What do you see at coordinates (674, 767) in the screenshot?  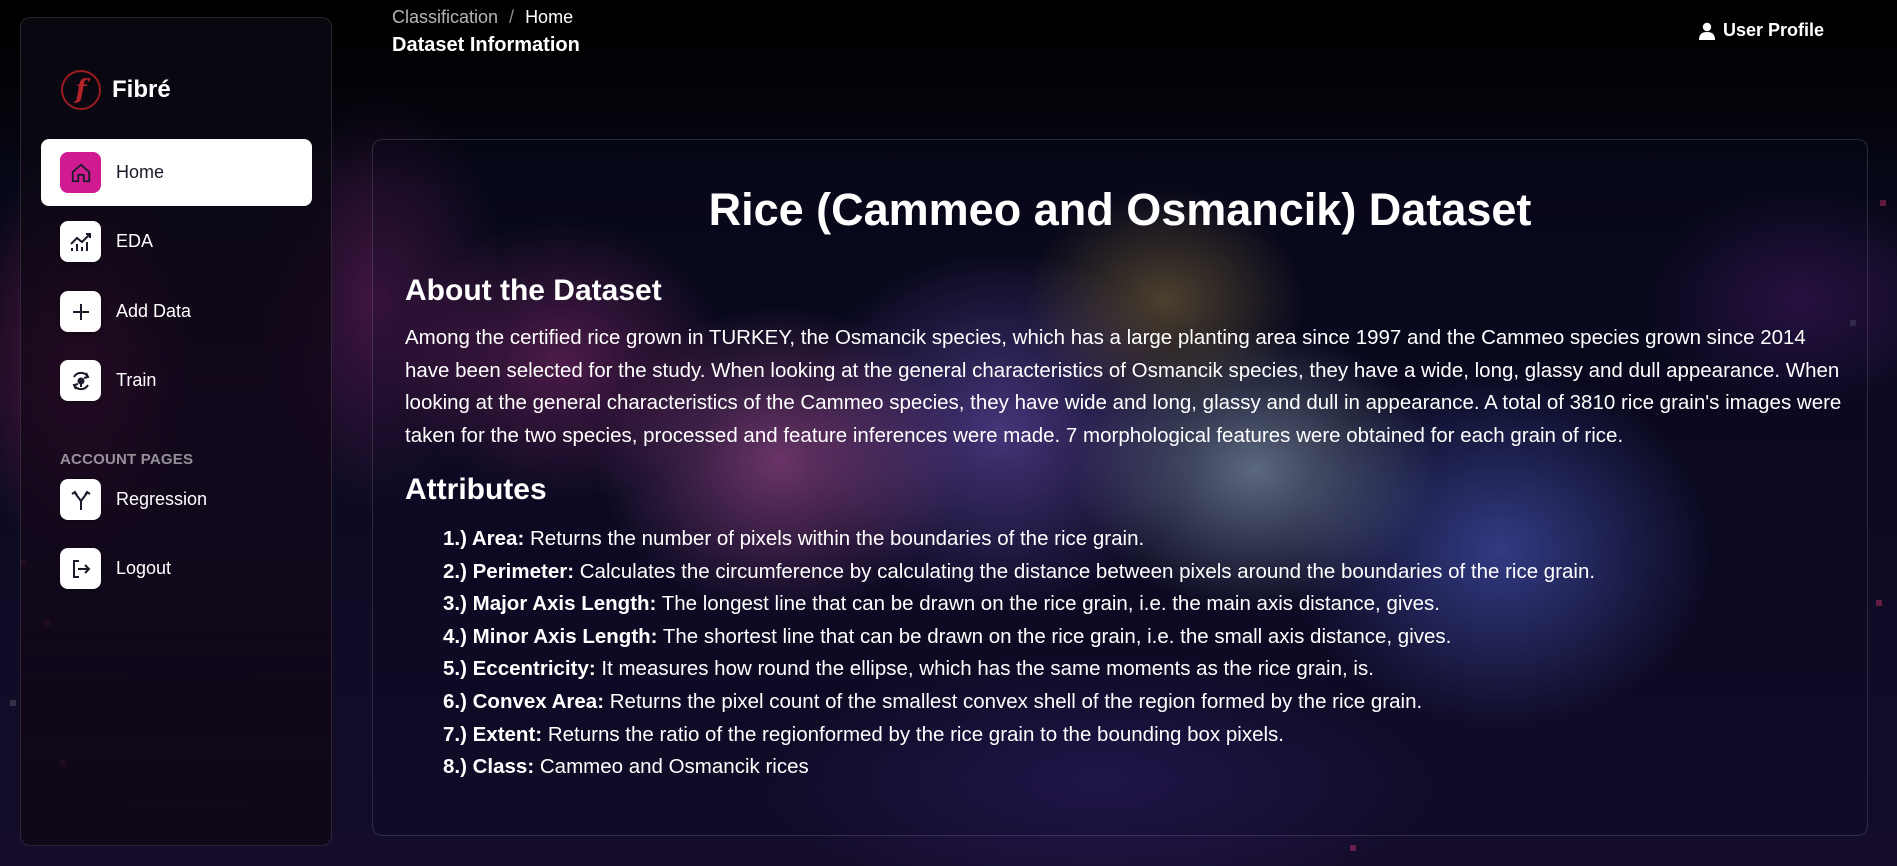 I see `attribute-desc: Cammeo and Osmancik rices` at bounding box center [674, 767].